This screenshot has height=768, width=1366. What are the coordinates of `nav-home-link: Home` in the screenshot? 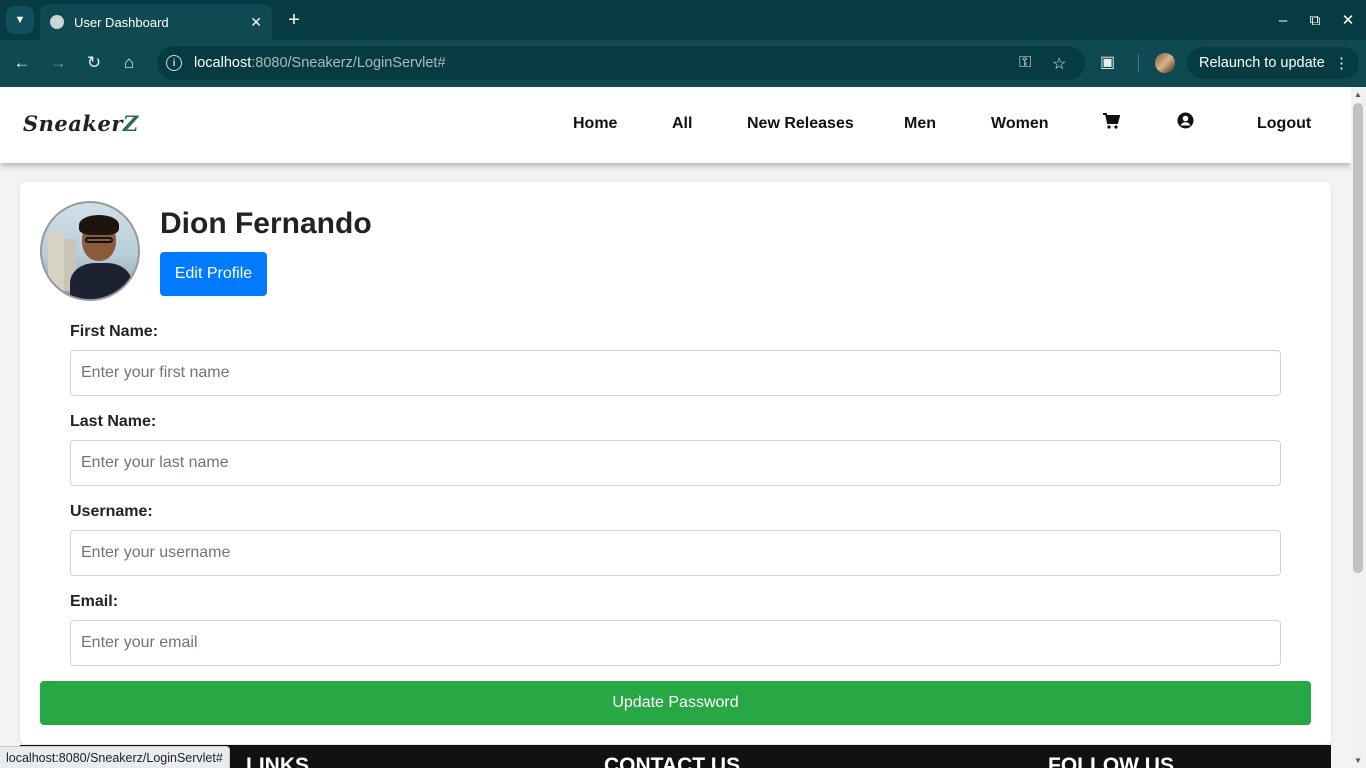 It's located at (595, 124).